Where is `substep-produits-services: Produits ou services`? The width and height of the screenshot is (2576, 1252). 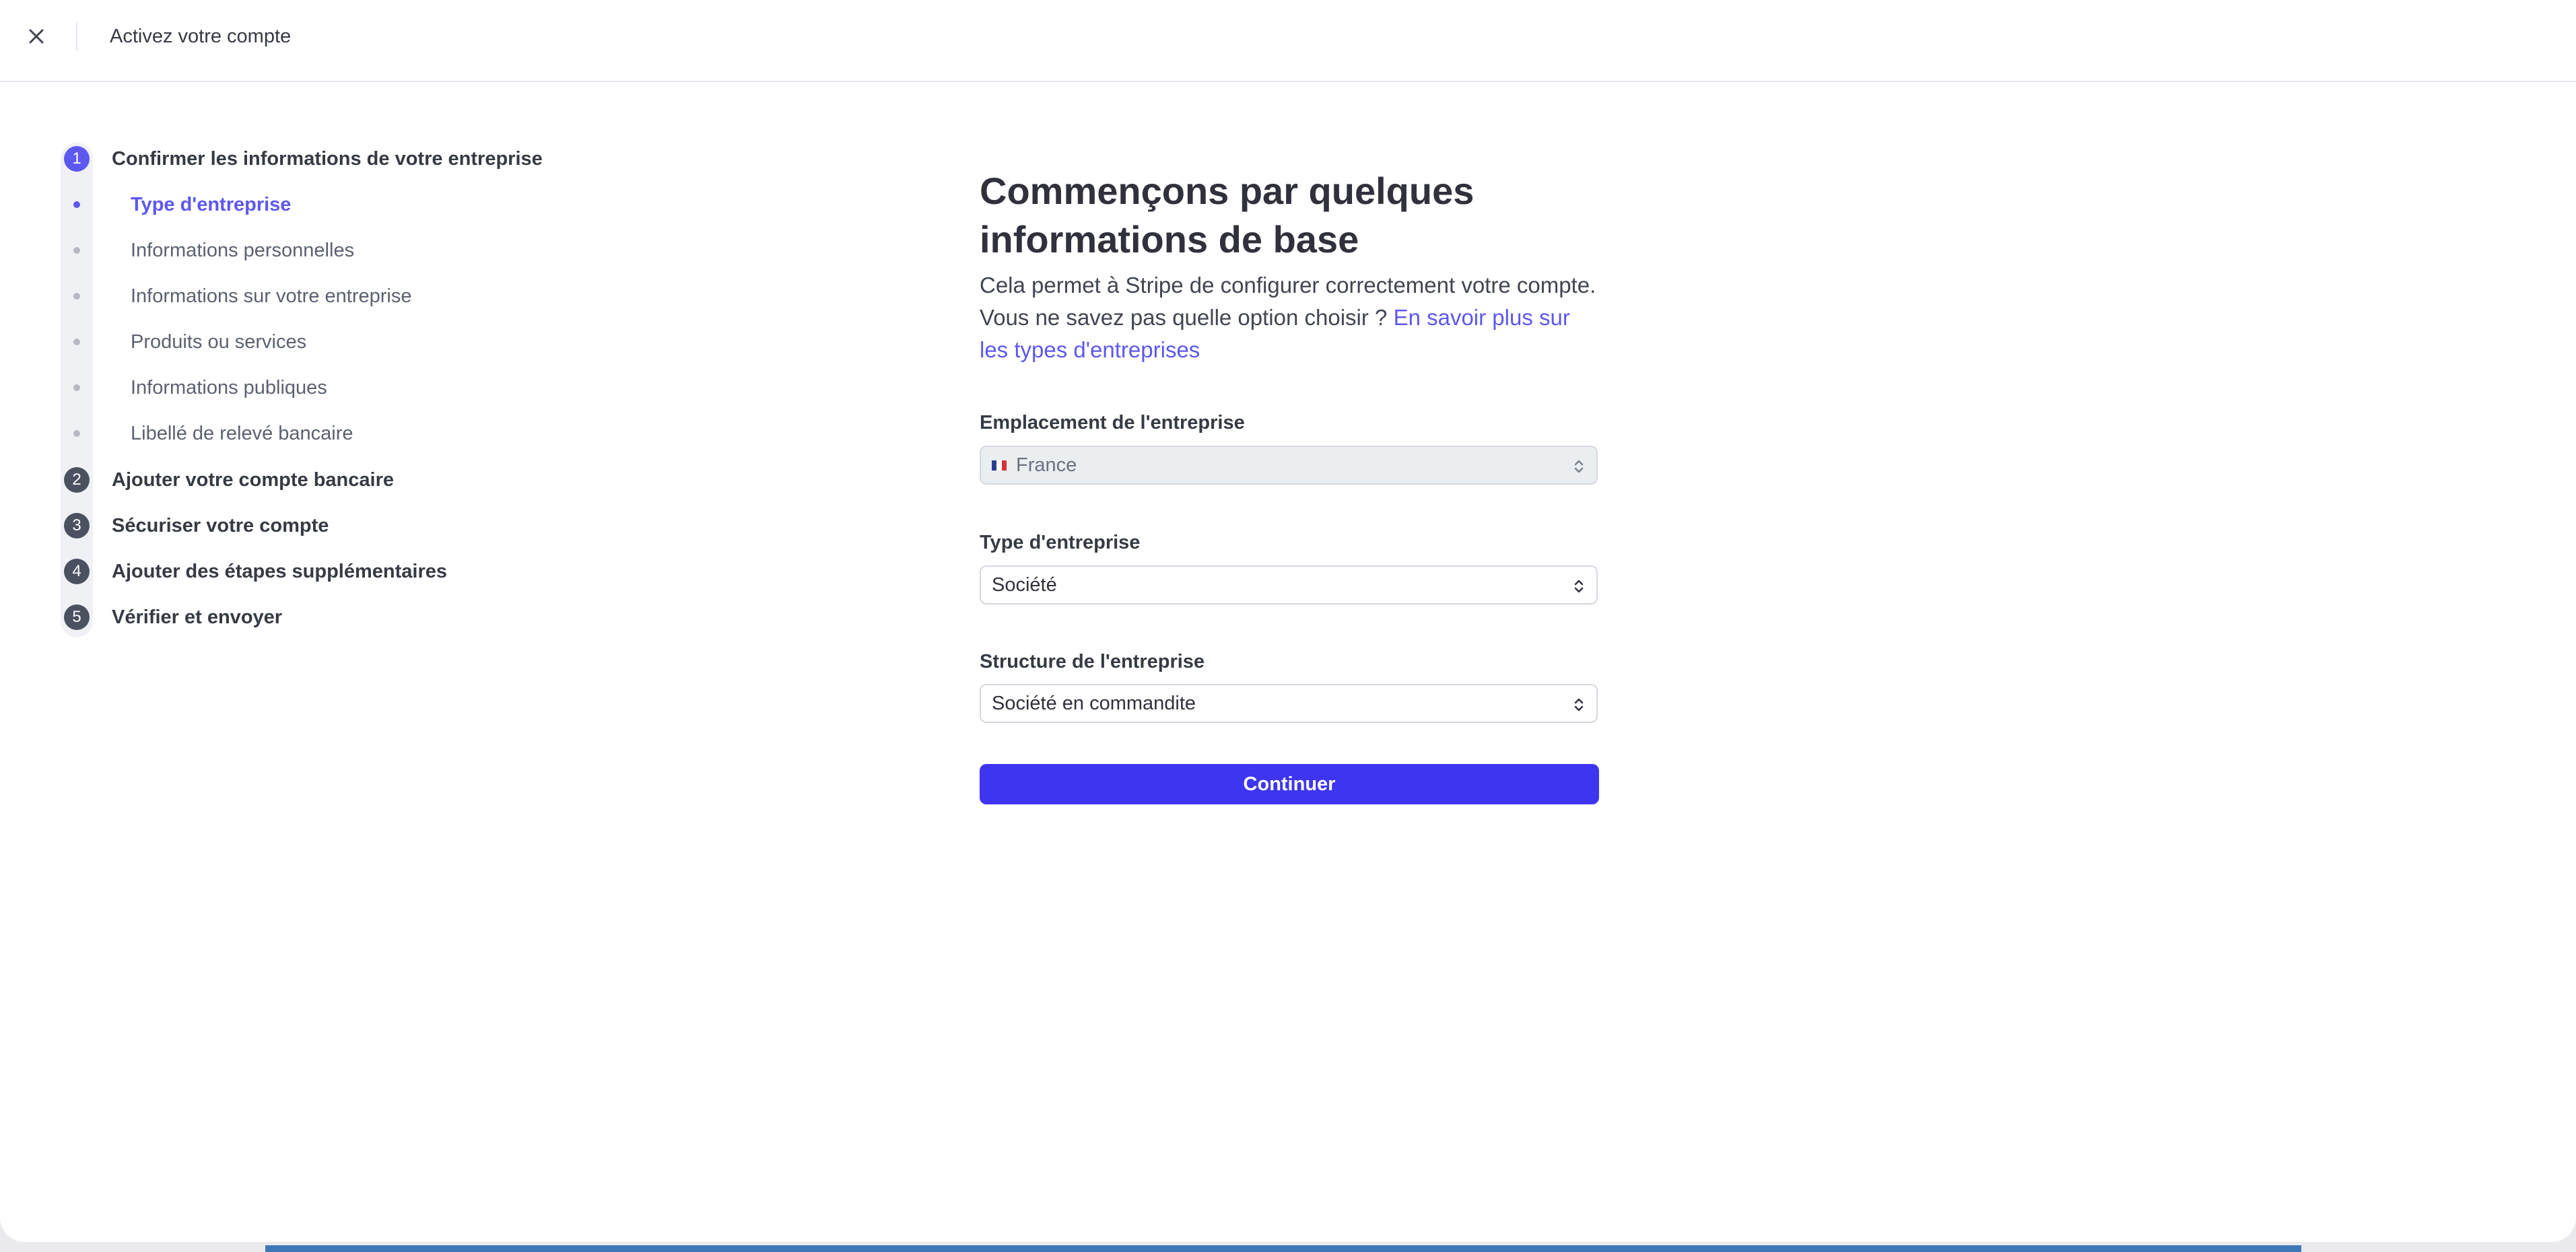
substep-produits-services: Produits ou services is located at coordinates (183, 342).